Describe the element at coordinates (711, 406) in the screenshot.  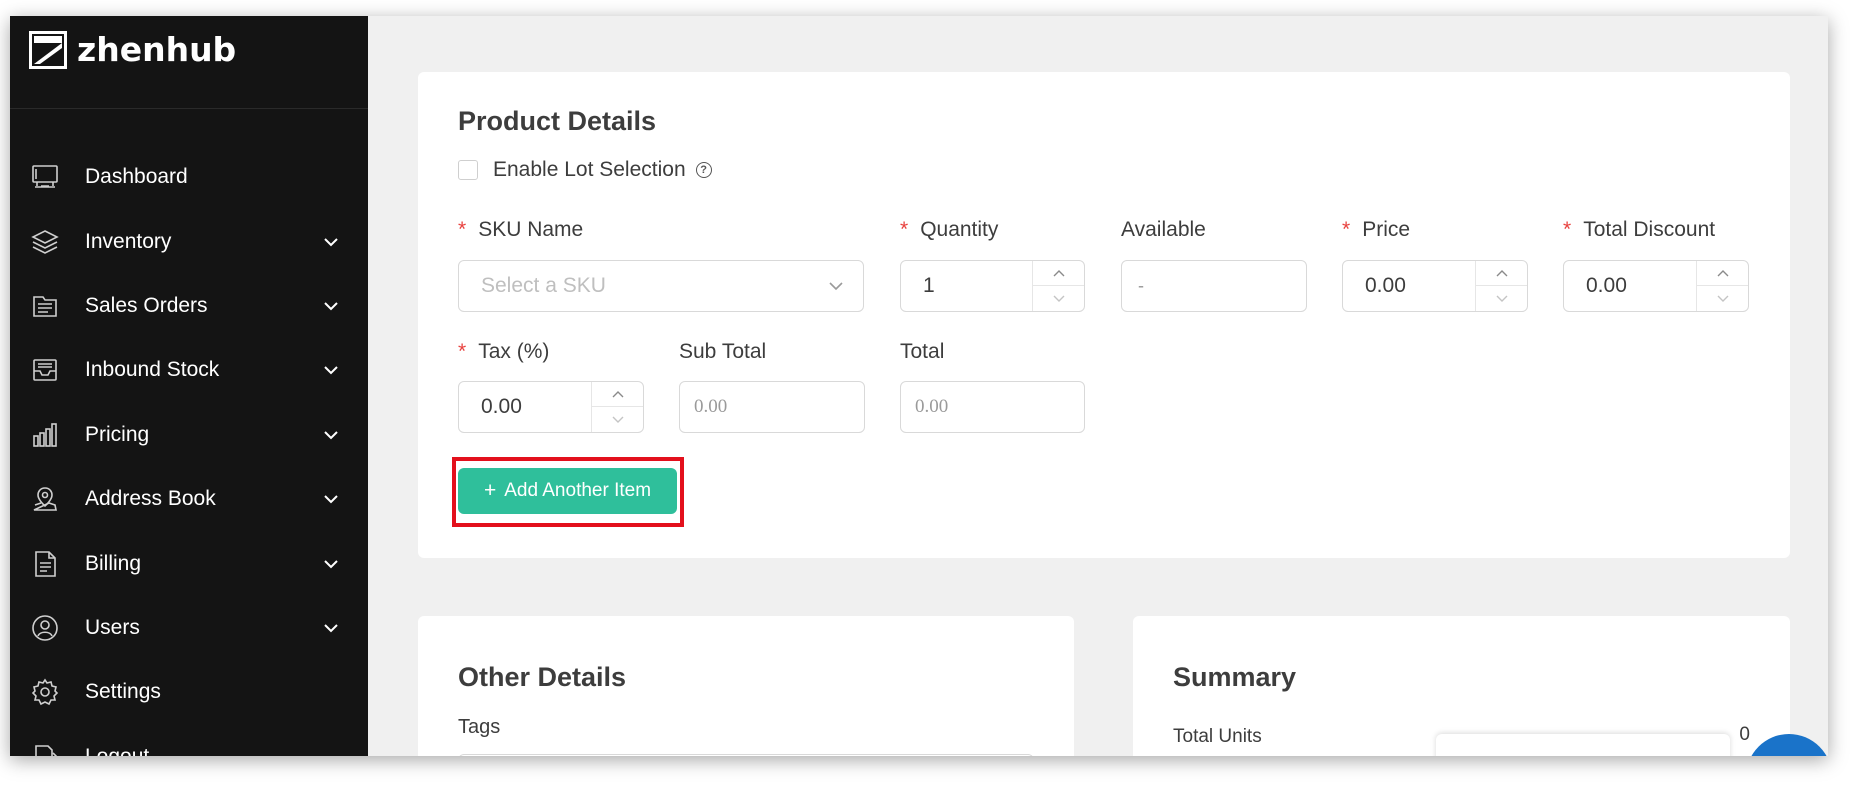
I see `sub-total-value: 0.00` at that location.